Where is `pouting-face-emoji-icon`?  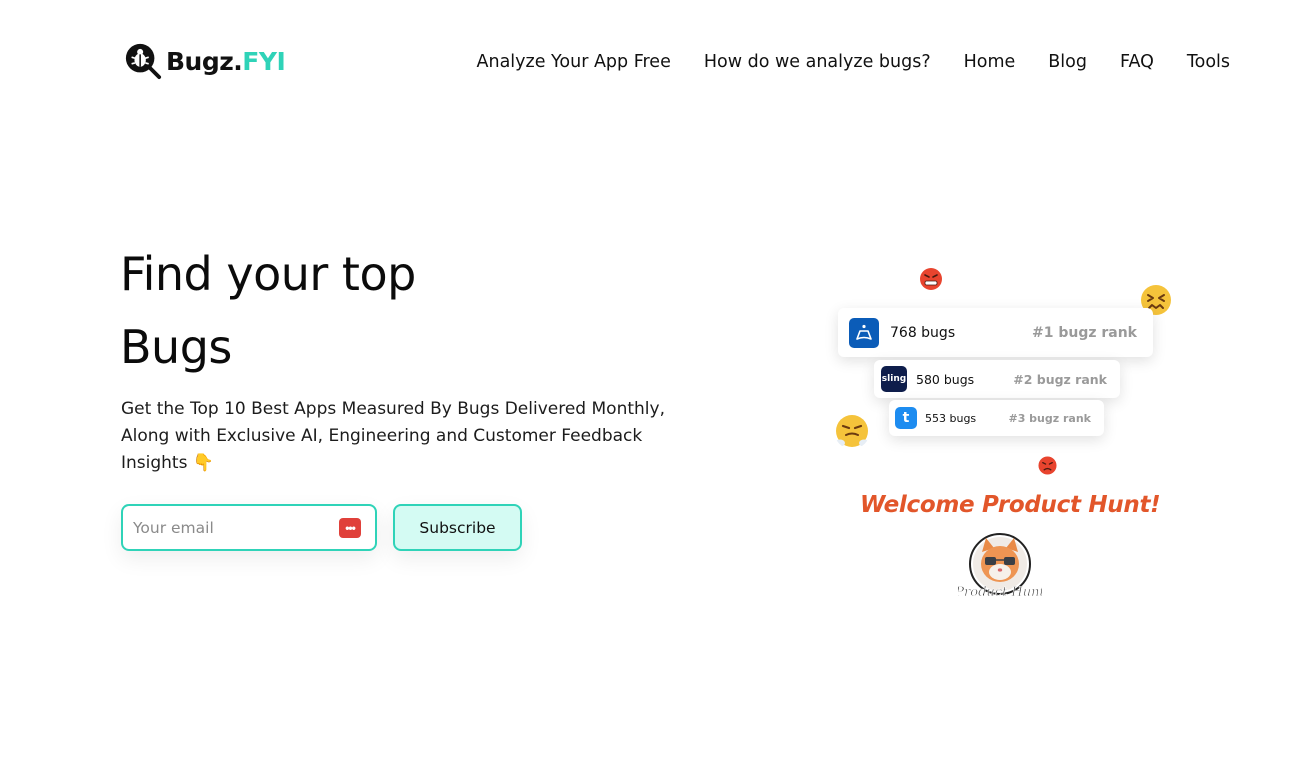
pouting-face-emoji-icon is located at coordinates (1047, 465).